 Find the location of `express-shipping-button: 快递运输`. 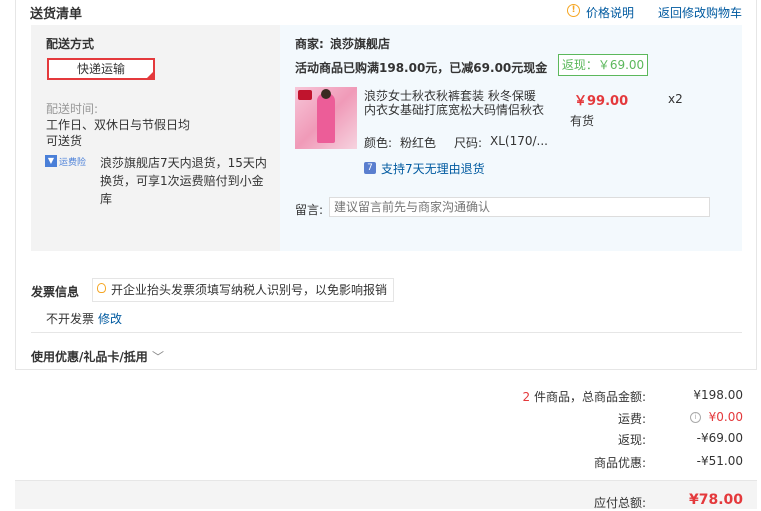

express-shipping-button: 快递运输 is located at coordinates (101, 69).